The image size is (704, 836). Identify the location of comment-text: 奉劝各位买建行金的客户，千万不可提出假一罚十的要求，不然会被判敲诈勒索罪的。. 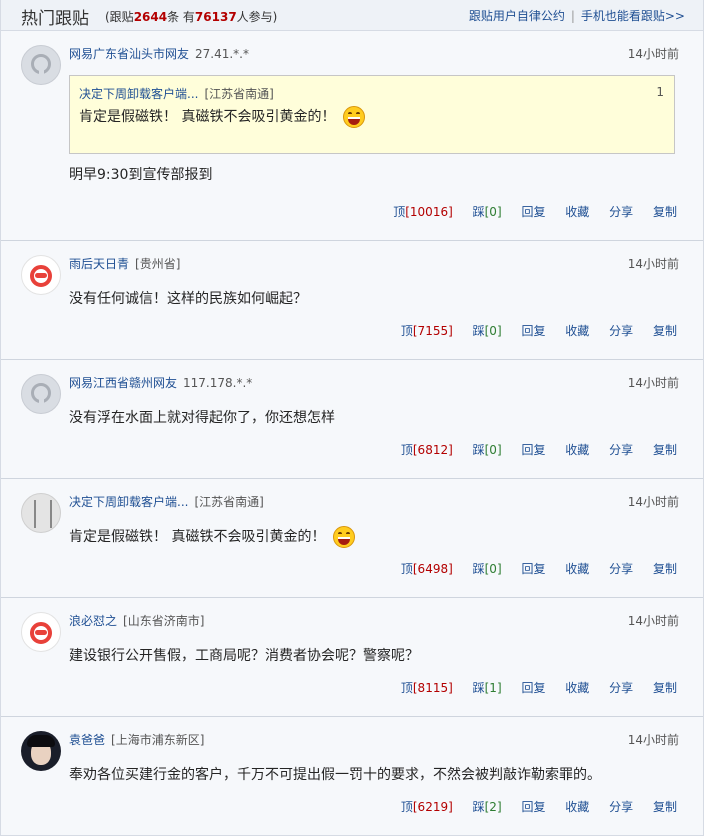
(335, 775).